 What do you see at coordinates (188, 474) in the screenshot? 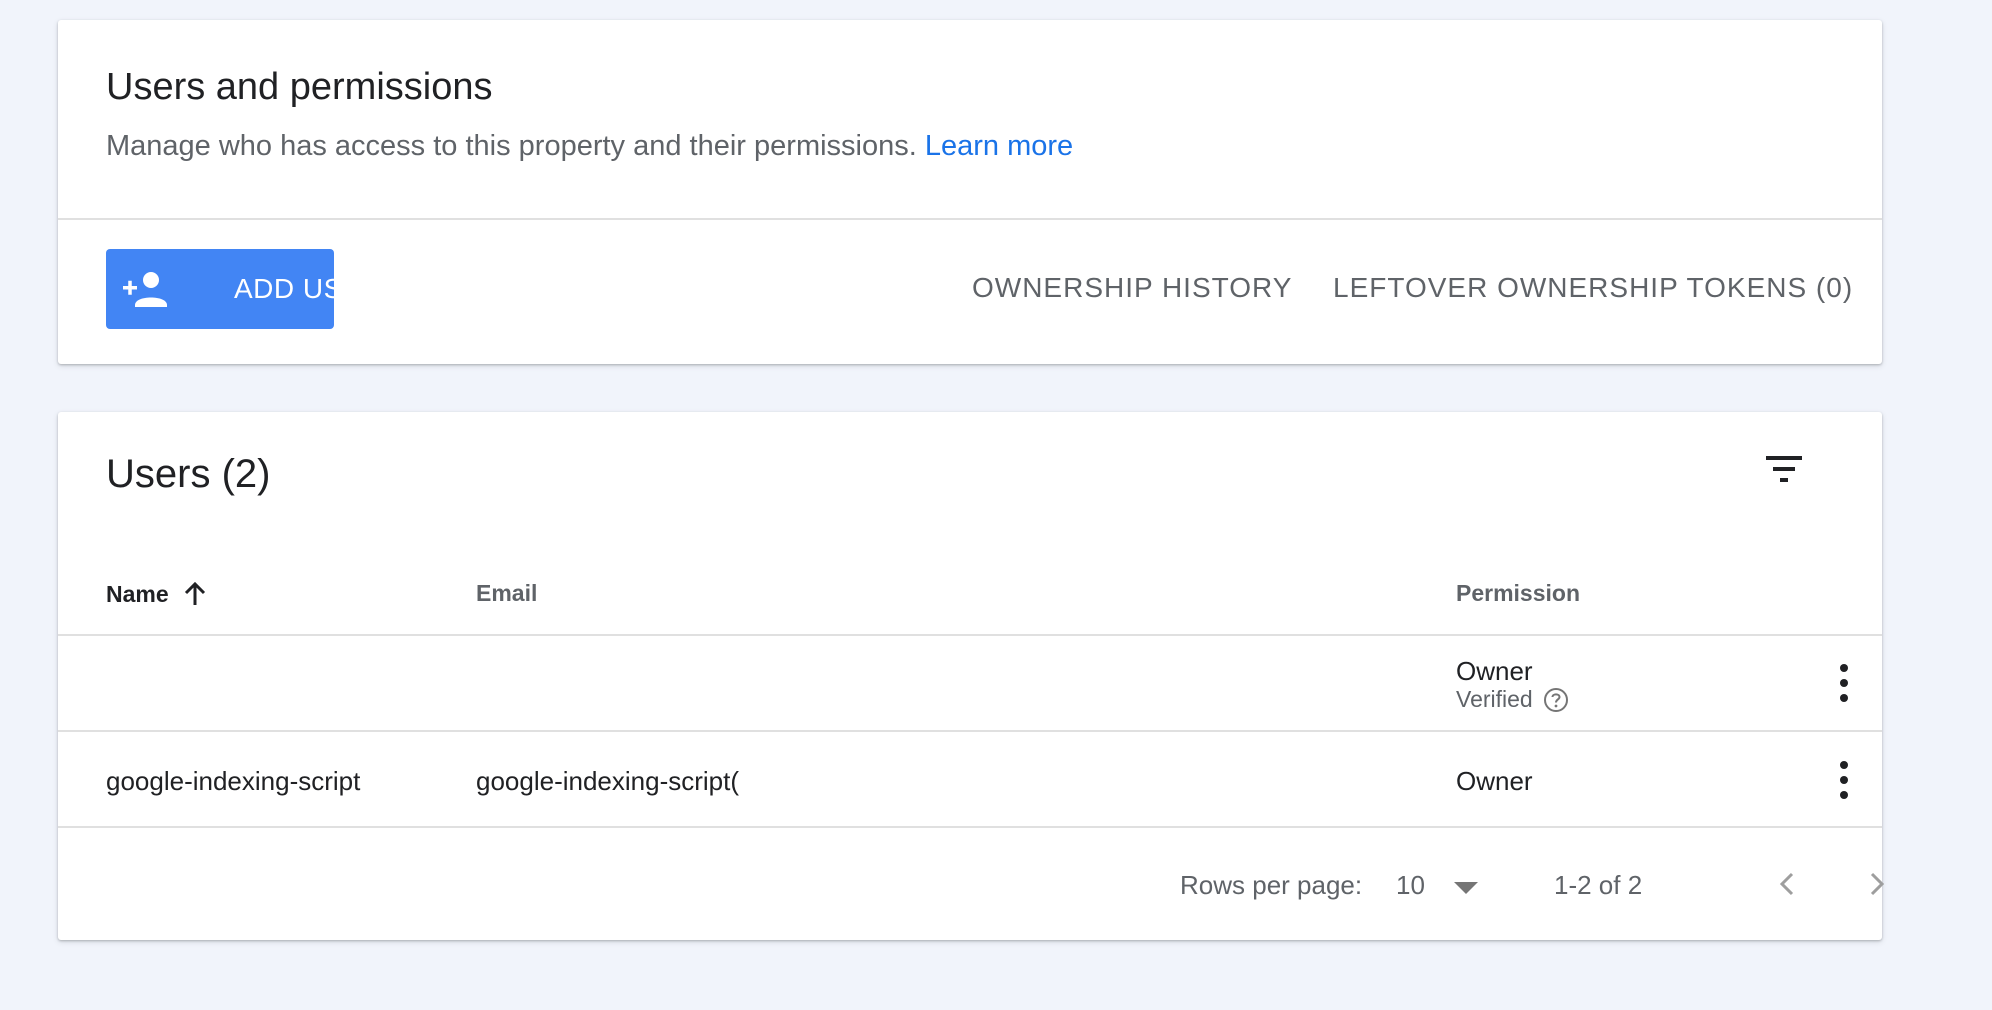
I see `users-title: Users (2)` at bounding box center [188, 474].